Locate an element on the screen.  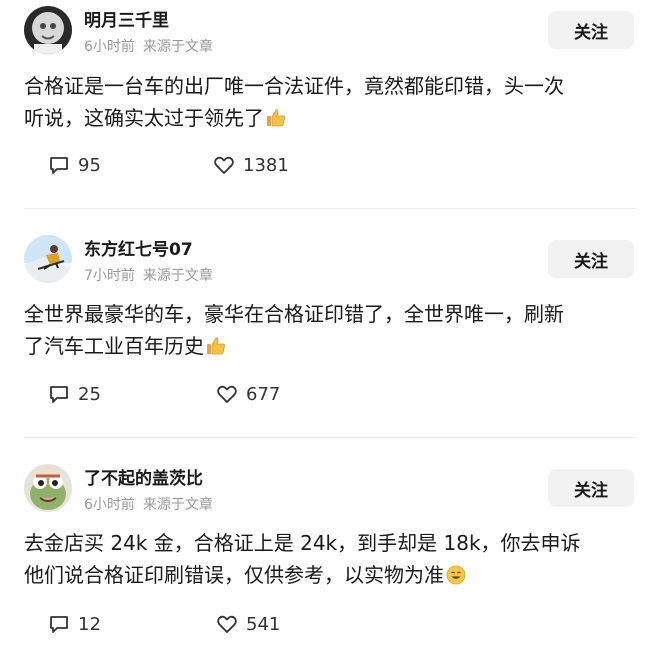
like-button: 677 is located at coordinates (248, 394).